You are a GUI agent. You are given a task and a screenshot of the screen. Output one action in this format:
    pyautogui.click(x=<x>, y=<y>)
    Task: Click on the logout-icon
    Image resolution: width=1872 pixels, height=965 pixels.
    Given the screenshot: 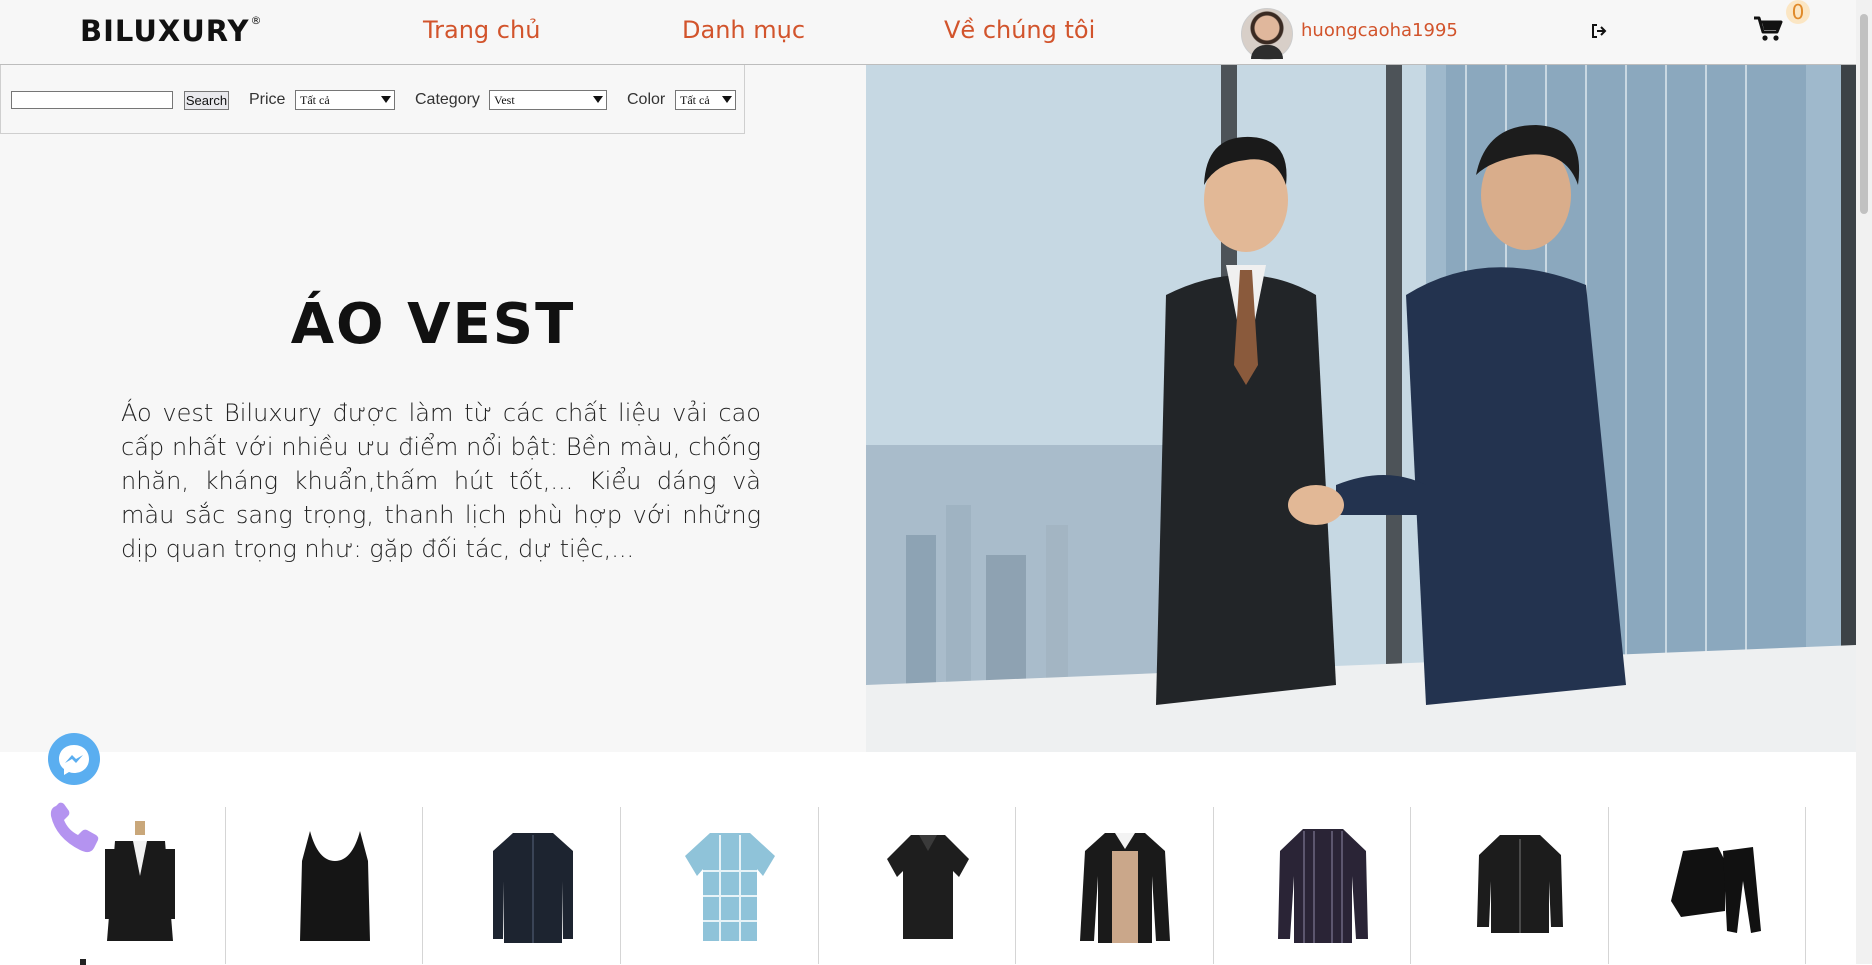 What is the action you would take?
    pyautogui.click(x=1599, y=31)
    